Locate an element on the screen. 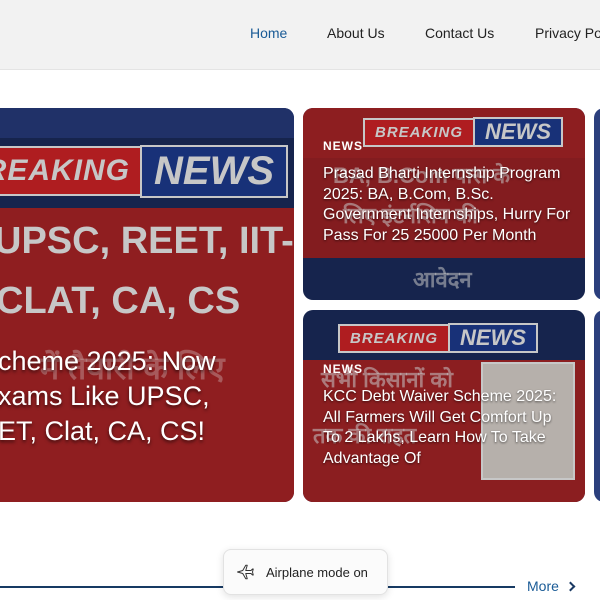  nav-contact-us: Contact Us is located at coordinates (459, 33).